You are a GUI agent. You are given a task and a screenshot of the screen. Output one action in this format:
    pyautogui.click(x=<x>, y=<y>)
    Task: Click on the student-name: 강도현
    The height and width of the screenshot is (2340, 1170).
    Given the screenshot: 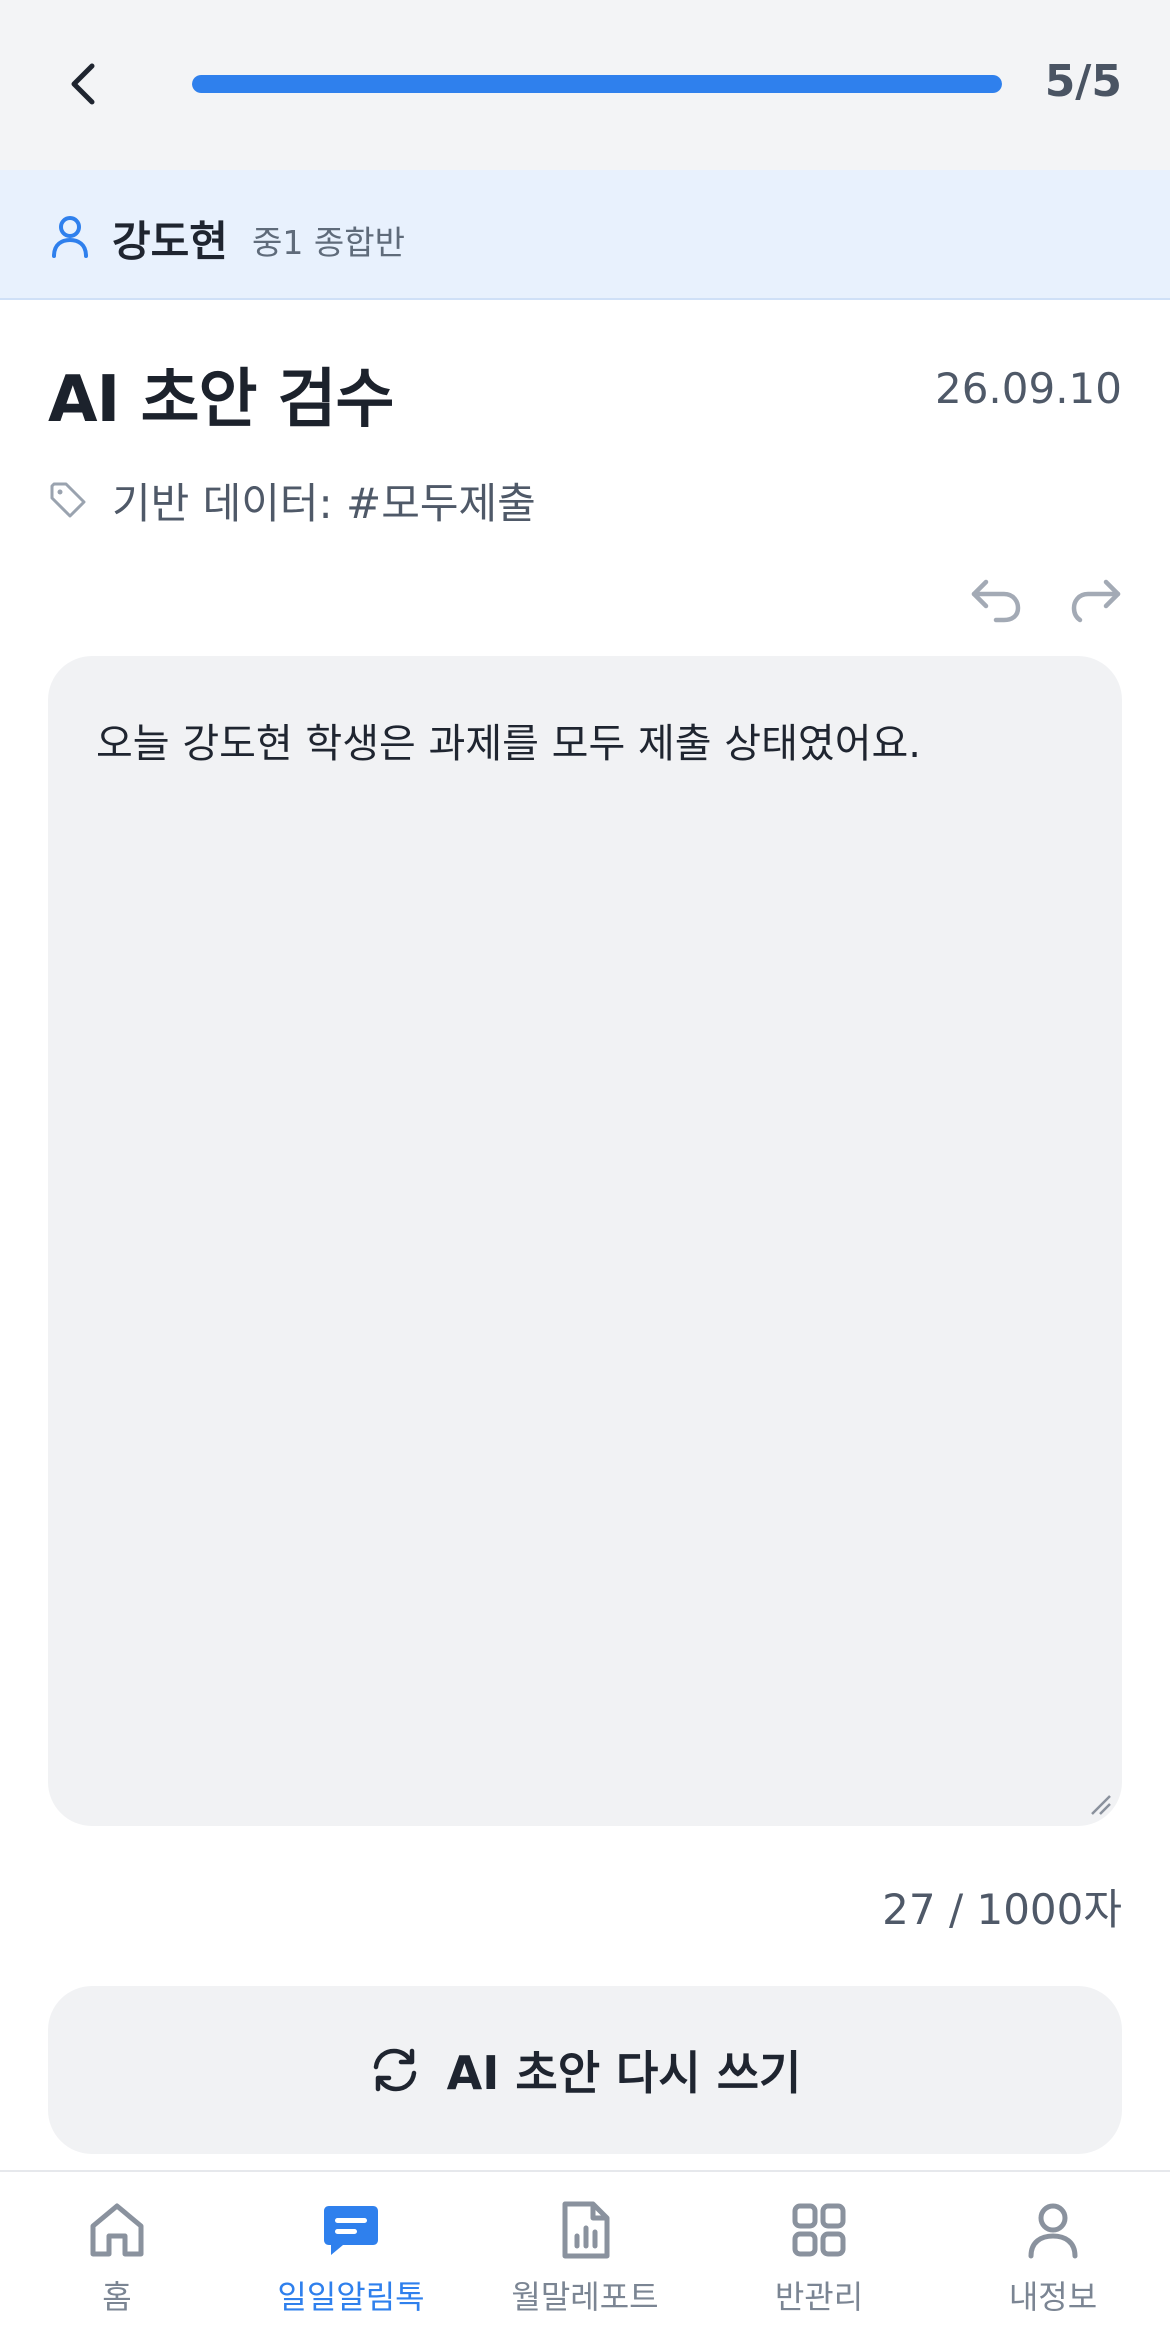 What is the action you would take?
    pyautogui.click(x=170, y=241)
    